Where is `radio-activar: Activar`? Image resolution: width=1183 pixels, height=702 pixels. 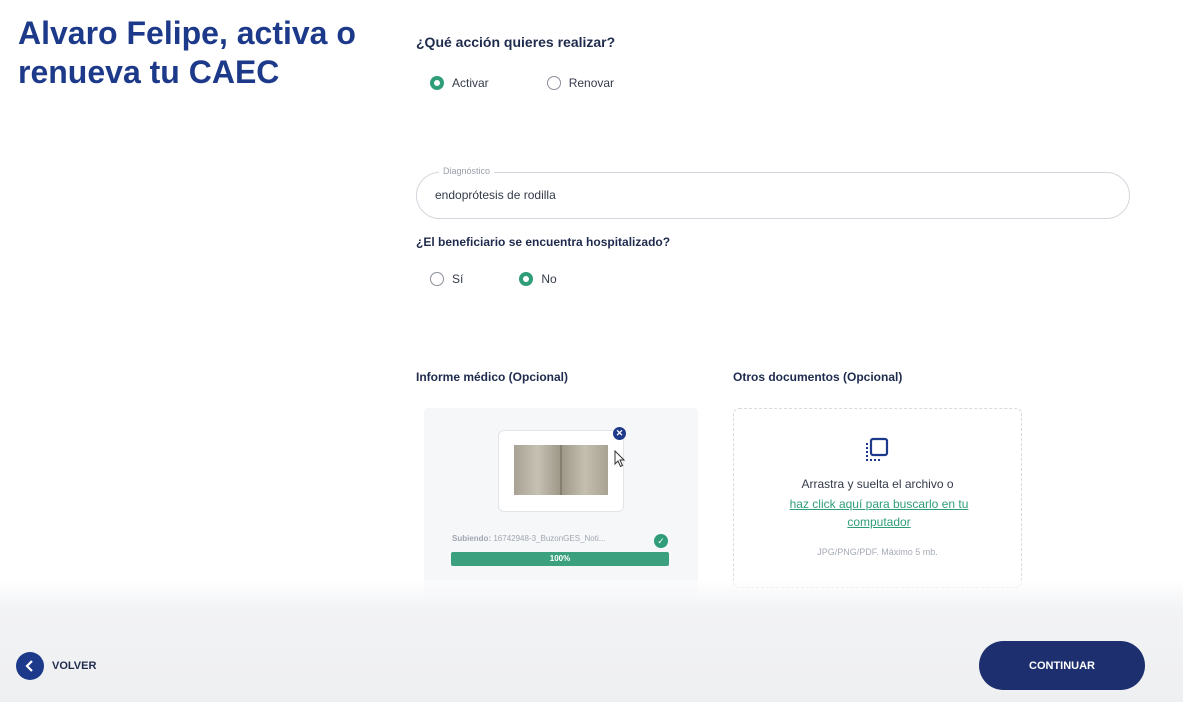 radio-activar: Activar is located at coordinates (459, 83).